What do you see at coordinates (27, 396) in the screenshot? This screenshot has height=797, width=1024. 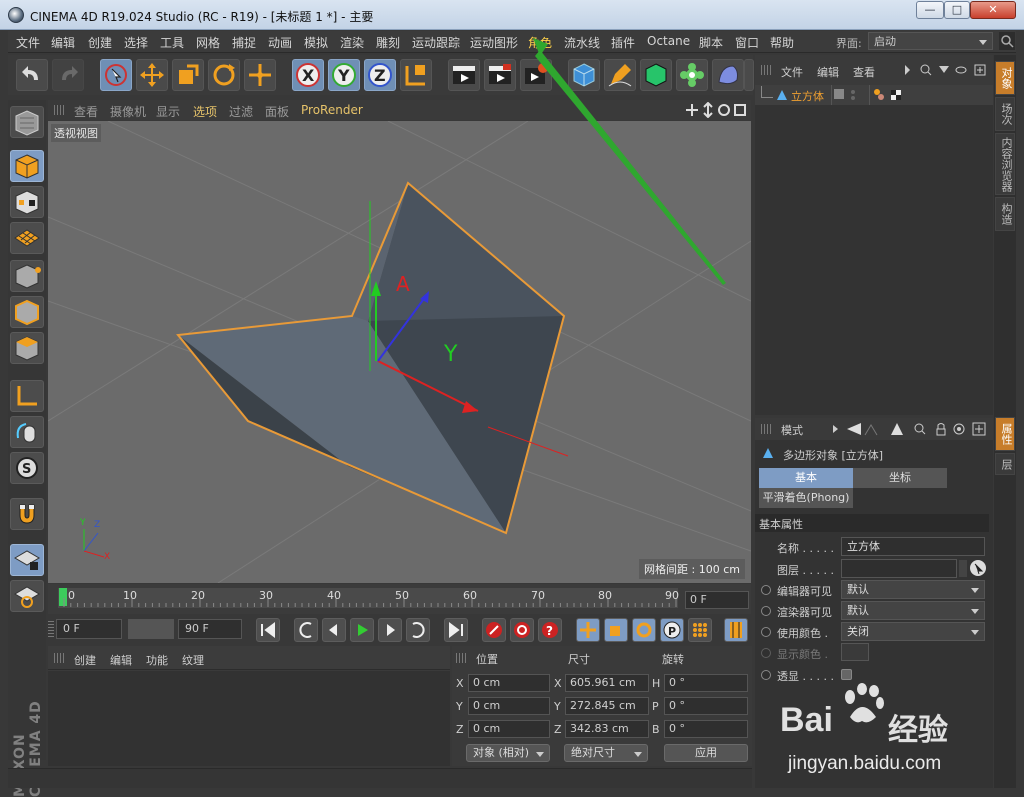 I see `axis-mode-icon` at bounding box center [27, 396].